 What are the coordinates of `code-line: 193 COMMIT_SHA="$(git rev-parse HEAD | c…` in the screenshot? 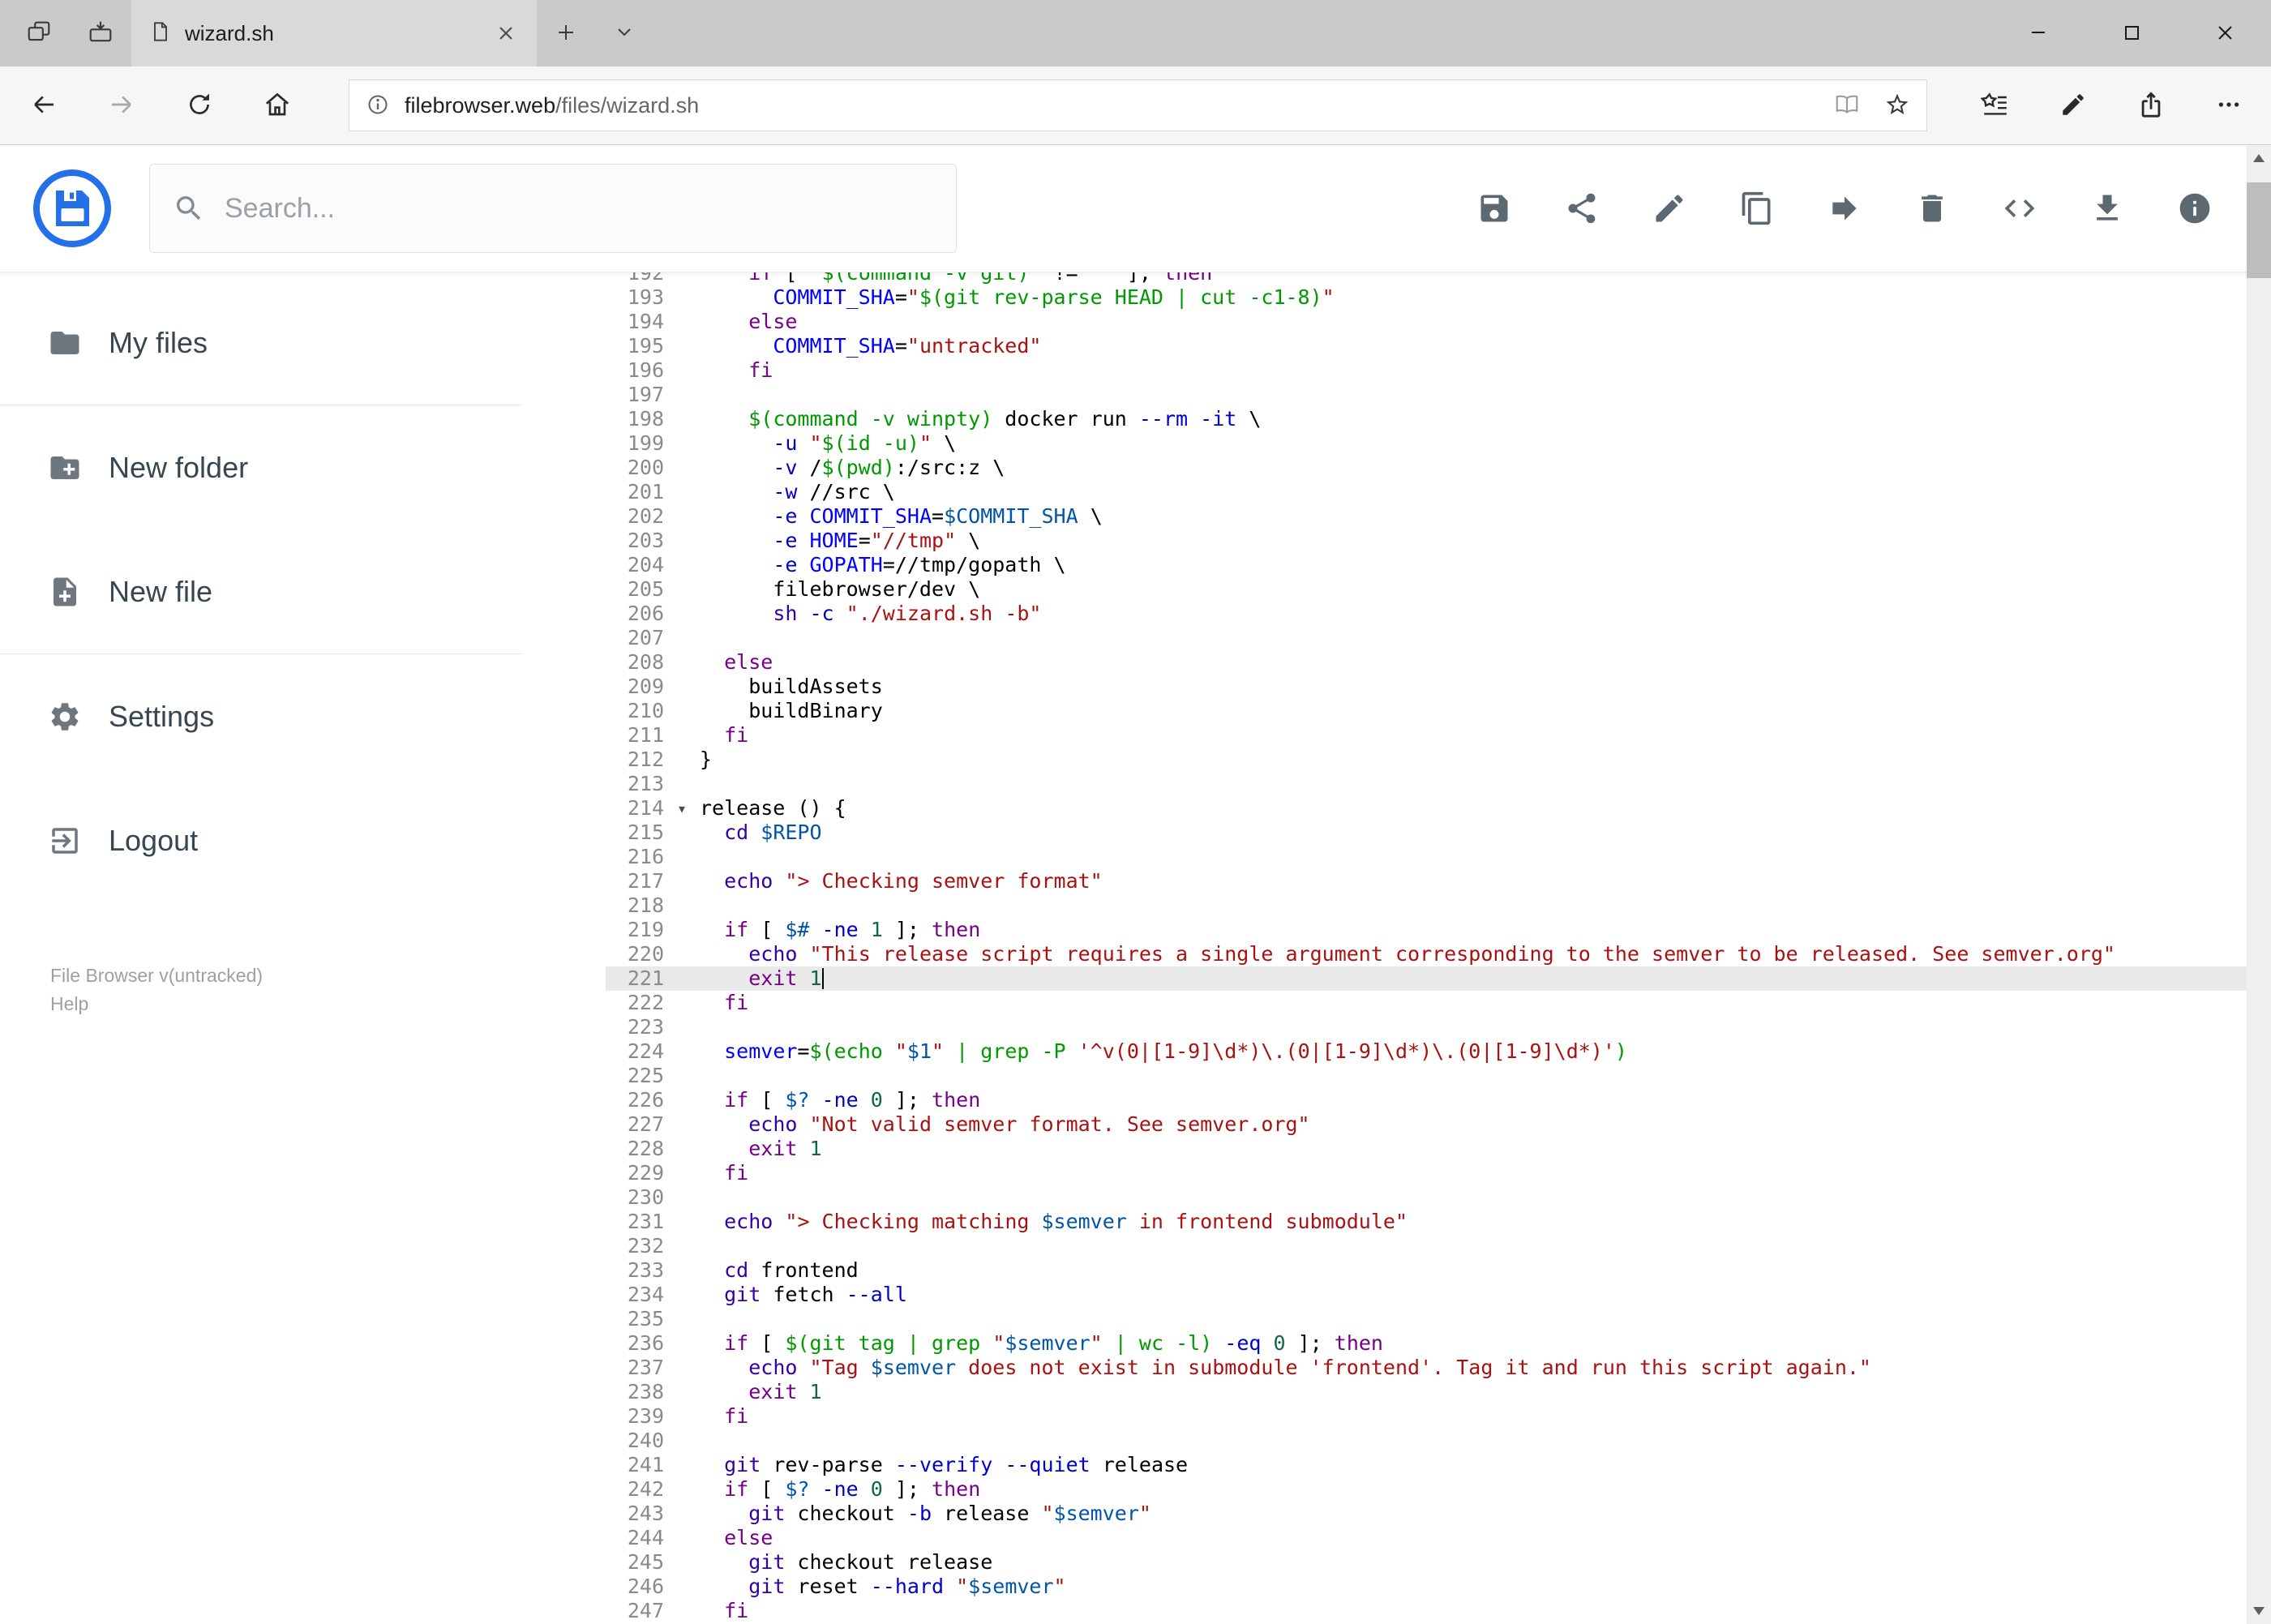 It's located at (1439, 298).